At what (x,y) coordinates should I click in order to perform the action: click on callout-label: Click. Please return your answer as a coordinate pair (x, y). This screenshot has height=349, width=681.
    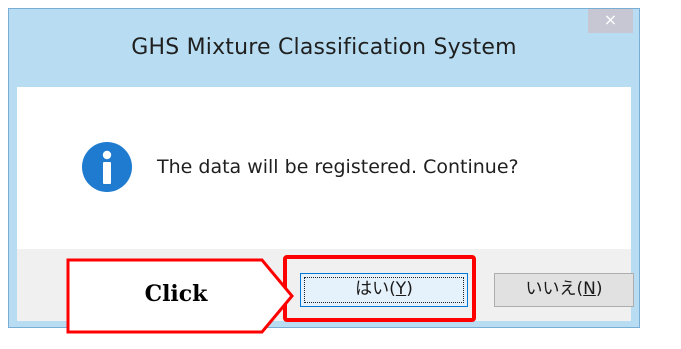
    Looking at the image, I should click on (176, 294).